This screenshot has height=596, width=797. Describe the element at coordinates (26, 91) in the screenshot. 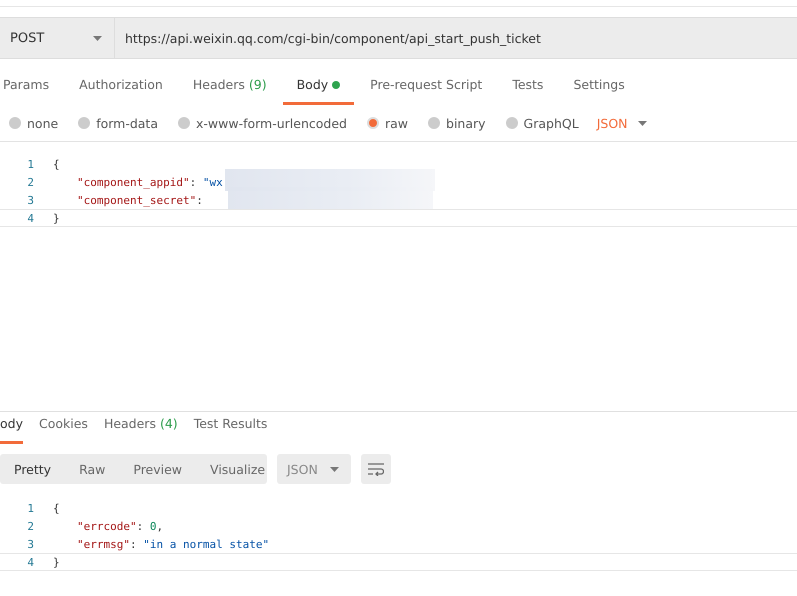

I see `tab: Params` at that location.